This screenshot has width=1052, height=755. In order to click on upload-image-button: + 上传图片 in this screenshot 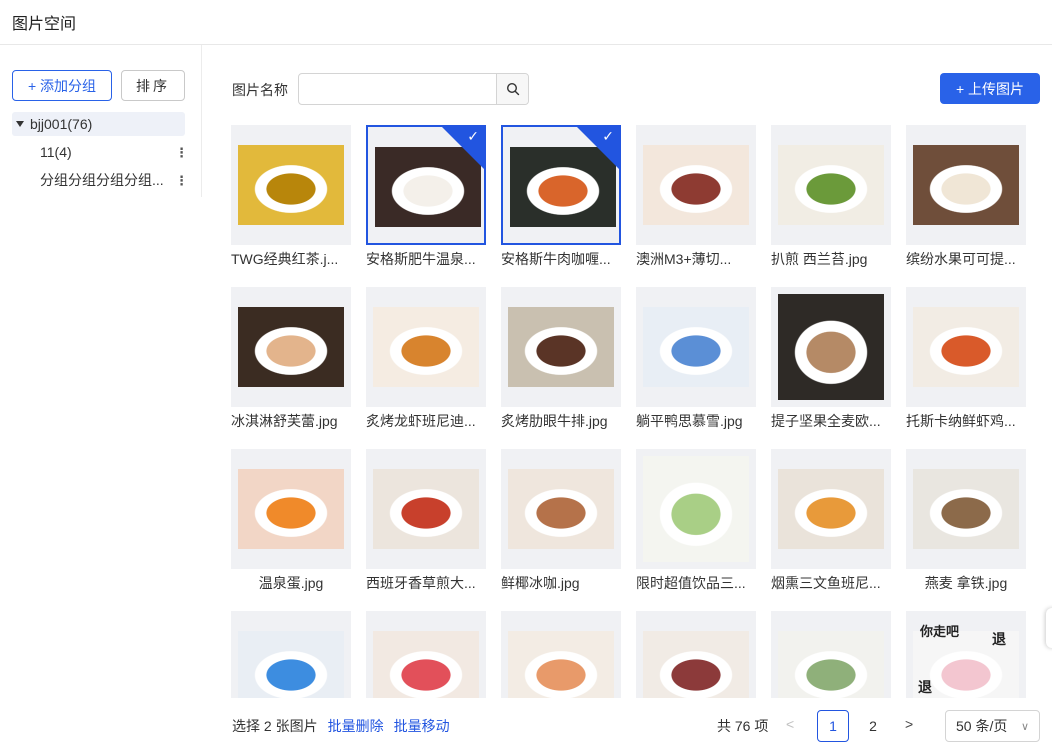, I will do `click(990, 88)`.